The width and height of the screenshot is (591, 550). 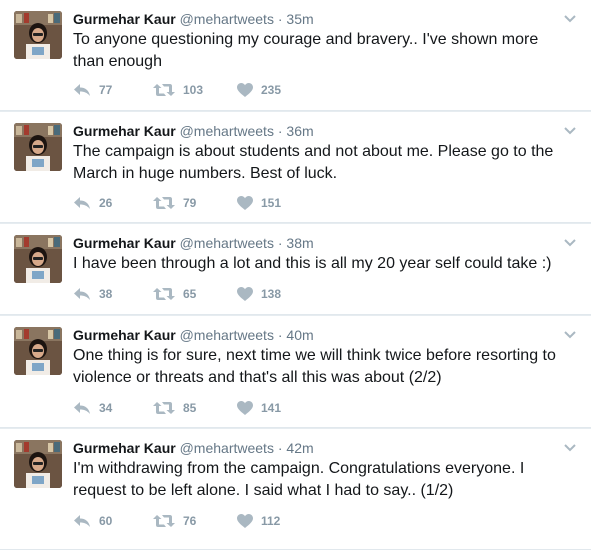 What do you see at coordinates (190, 294) in the screenshot?
I see `retweet-count: 65` at bounding box center [190, 294].